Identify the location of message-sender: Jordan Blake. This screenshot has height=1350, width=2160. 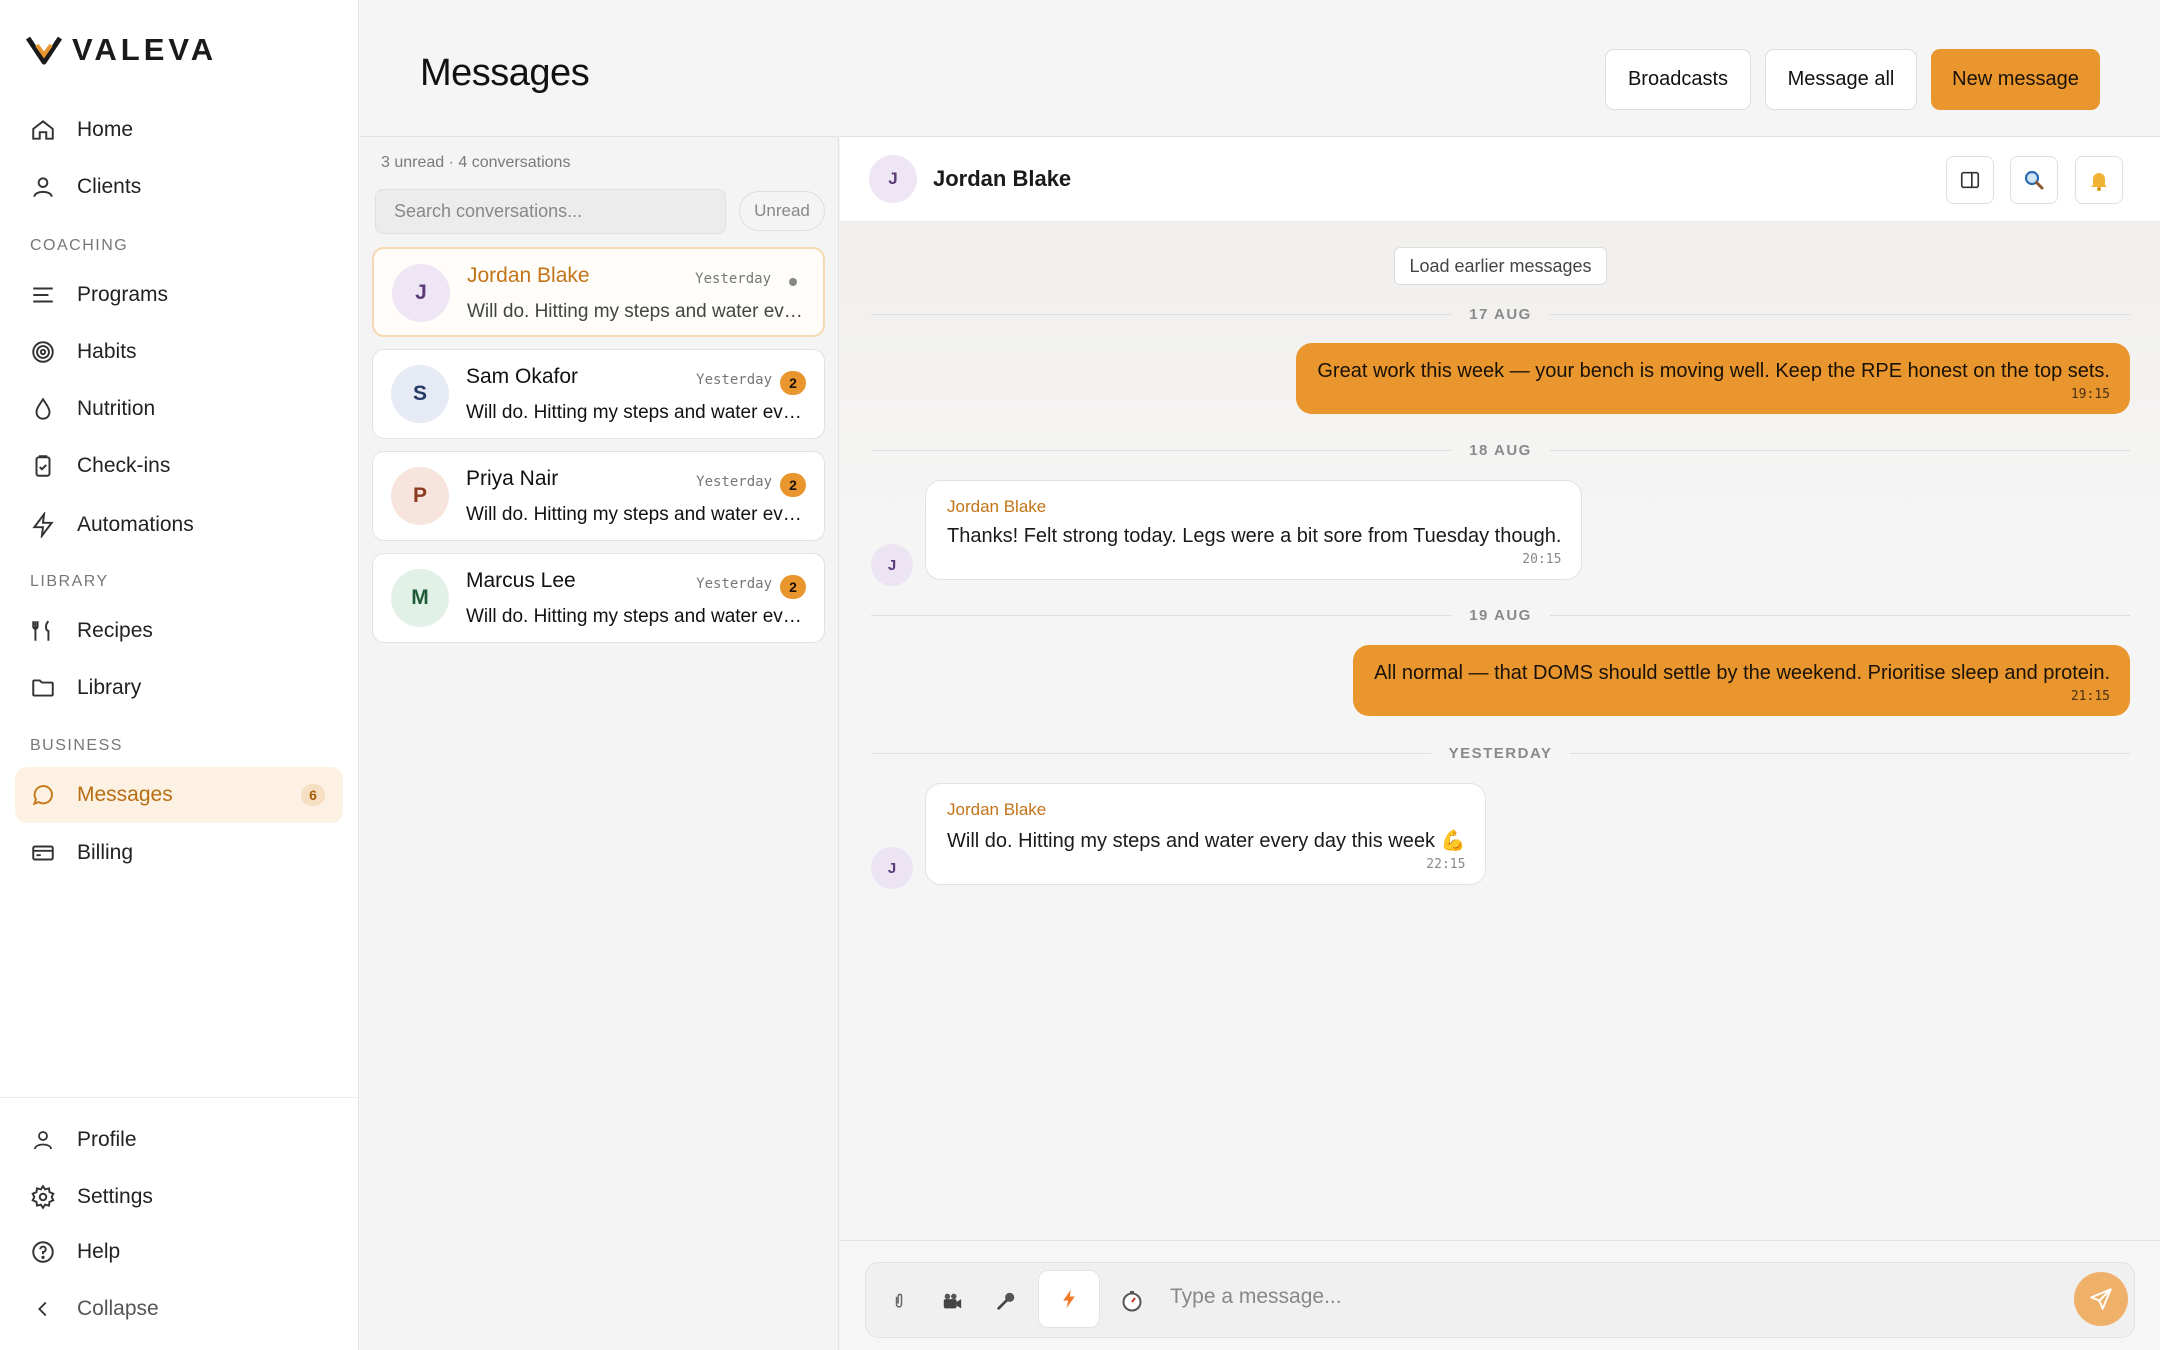
(997, 506).